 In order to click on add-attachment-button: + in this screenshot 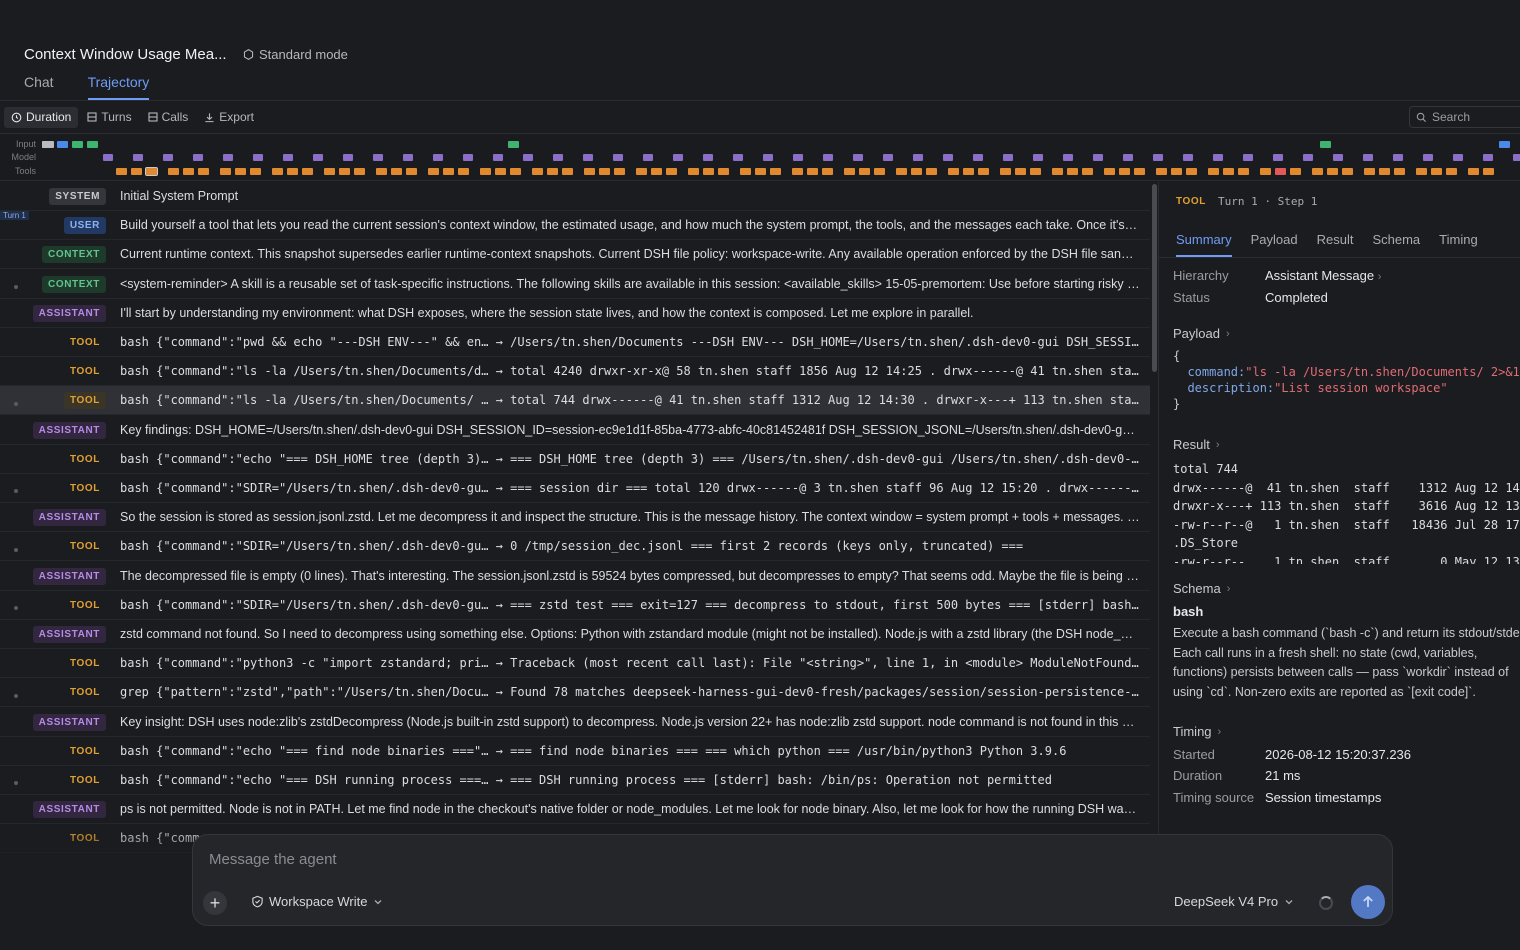, I will do `click(215, 903)`.